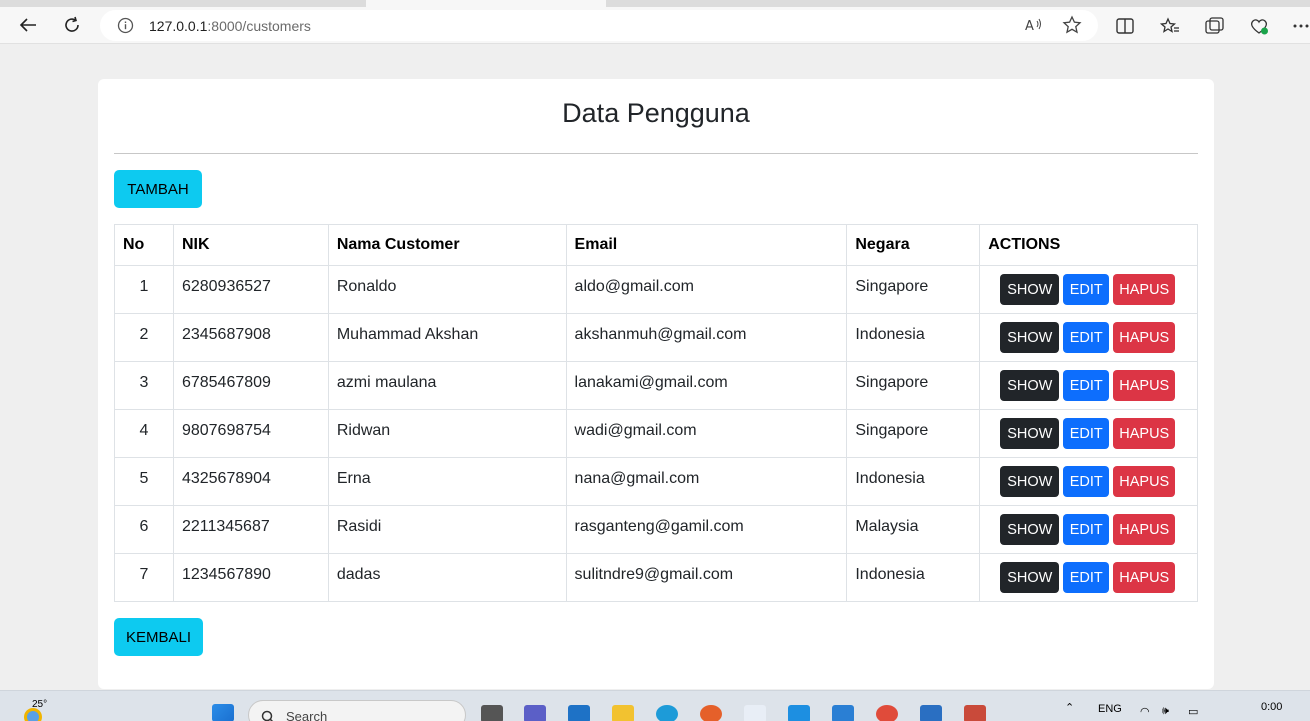  Describe the element at coordinates (35, 706) in the screenshot. I see `weather-icon: 25°` at that location.